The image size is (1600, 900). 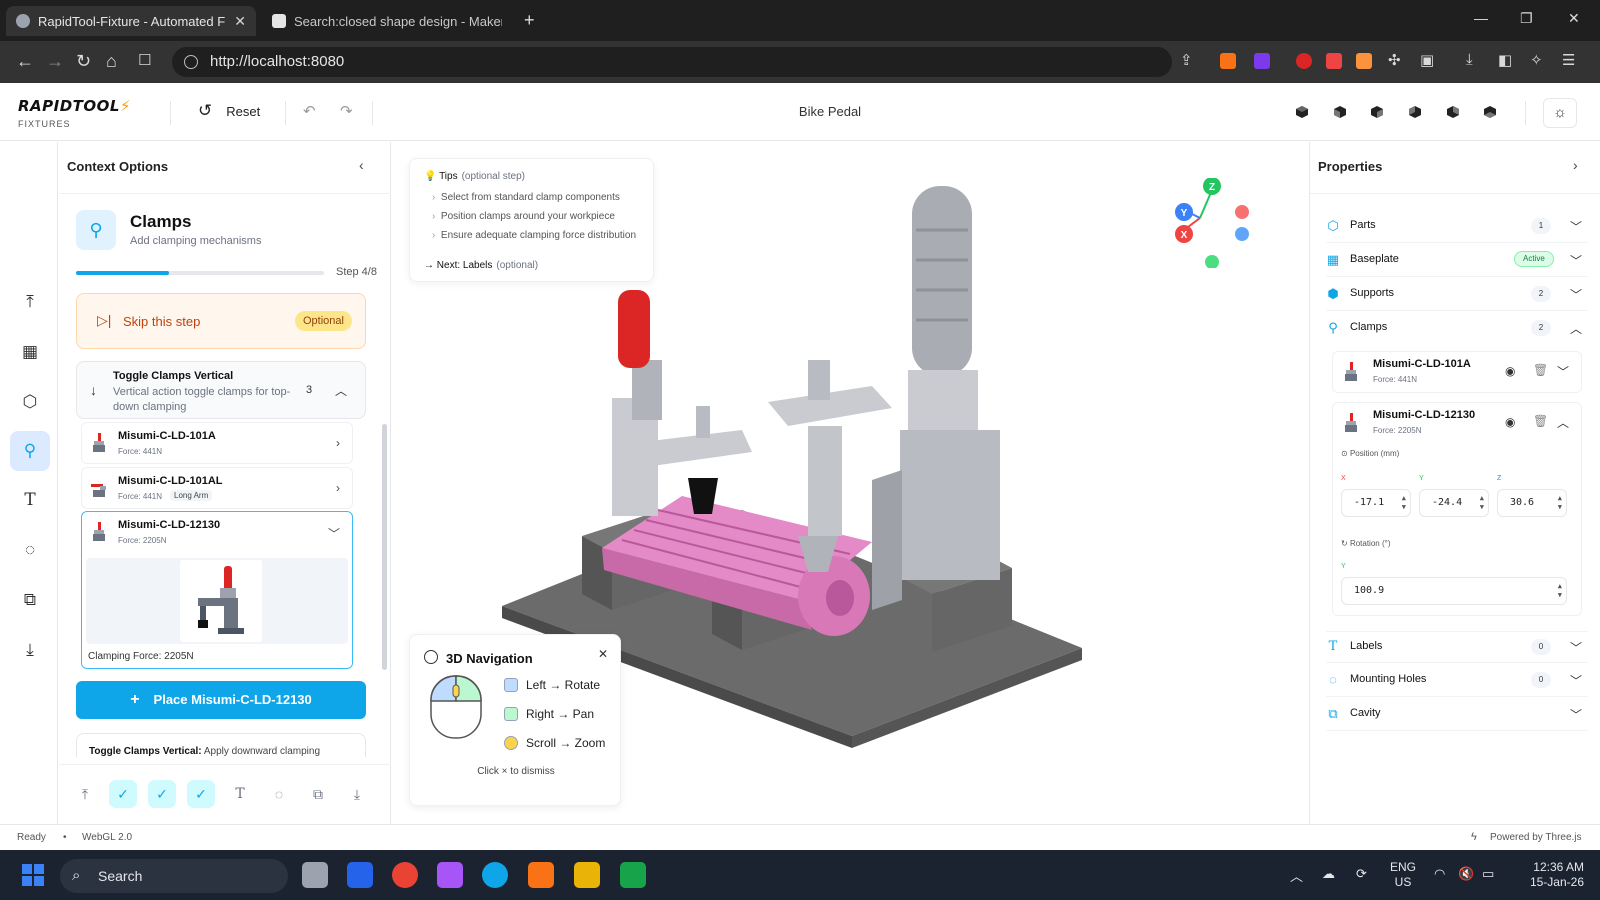 What do you see at coordinates (315, 875) in the screenshot?
I see `task-view-icon` at bounding box center [315, 875].